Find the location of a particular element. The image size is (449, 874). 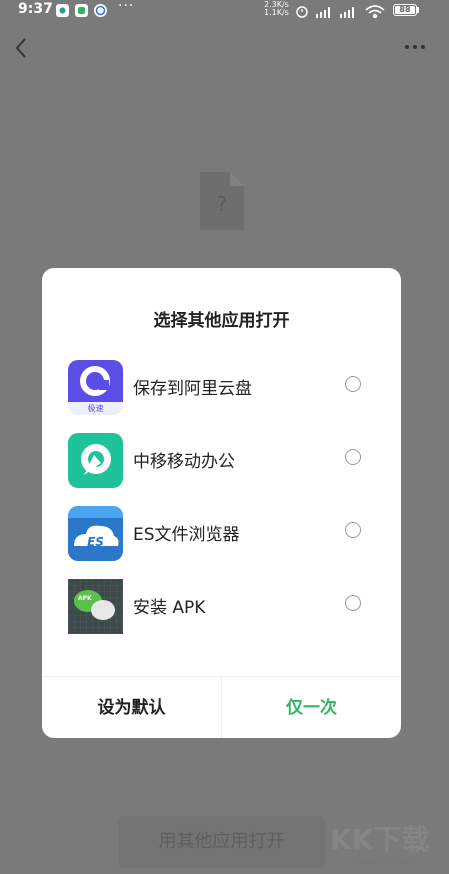

aliyun-drive-icon: 极速 is located at coordinates (95, 387).